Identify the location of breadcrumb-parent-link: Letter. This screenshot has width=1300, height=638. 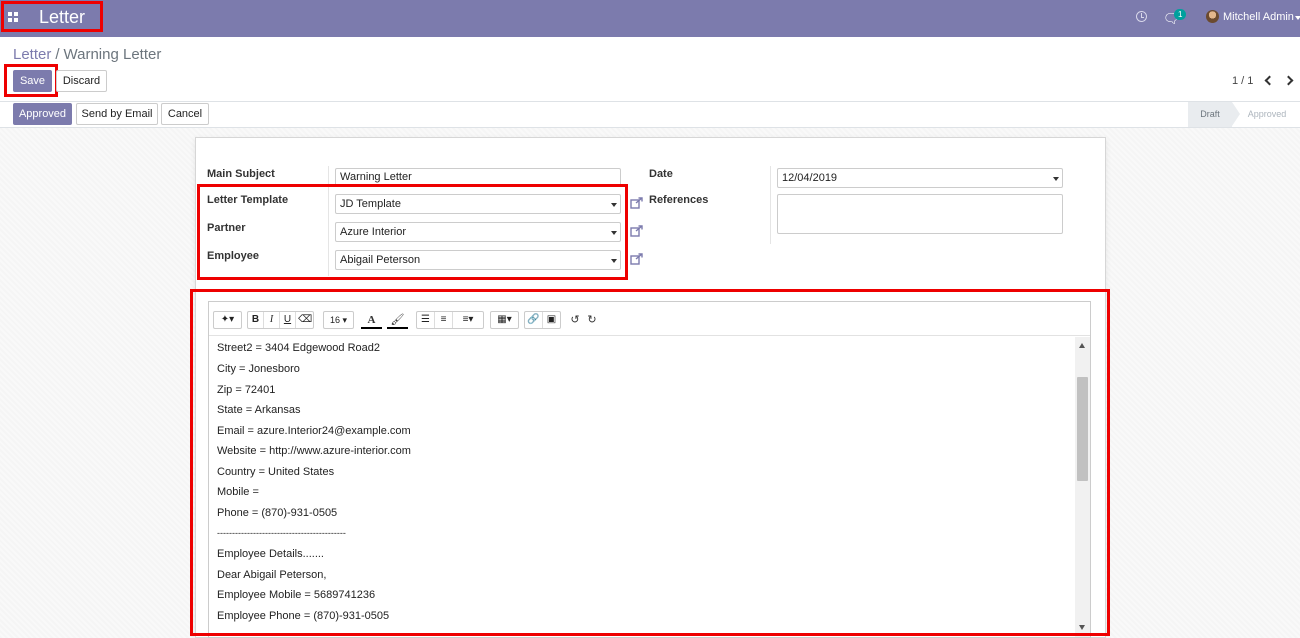
(32, 54).